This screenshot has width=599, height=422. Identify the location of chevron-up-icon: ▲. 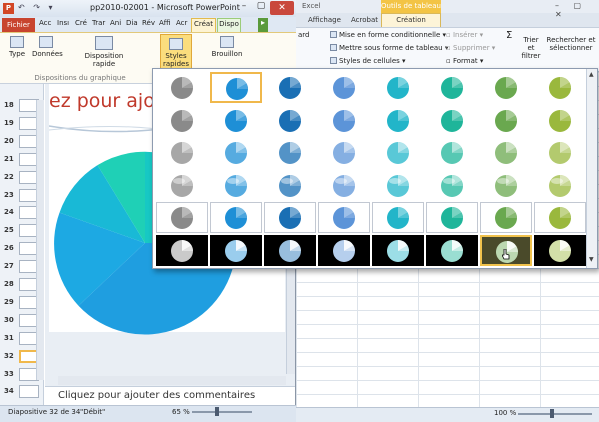
(591, 74).